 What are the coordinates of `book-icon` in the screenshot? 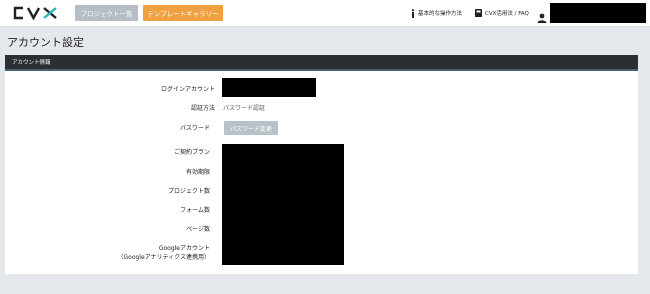 It's located at (478, 13).